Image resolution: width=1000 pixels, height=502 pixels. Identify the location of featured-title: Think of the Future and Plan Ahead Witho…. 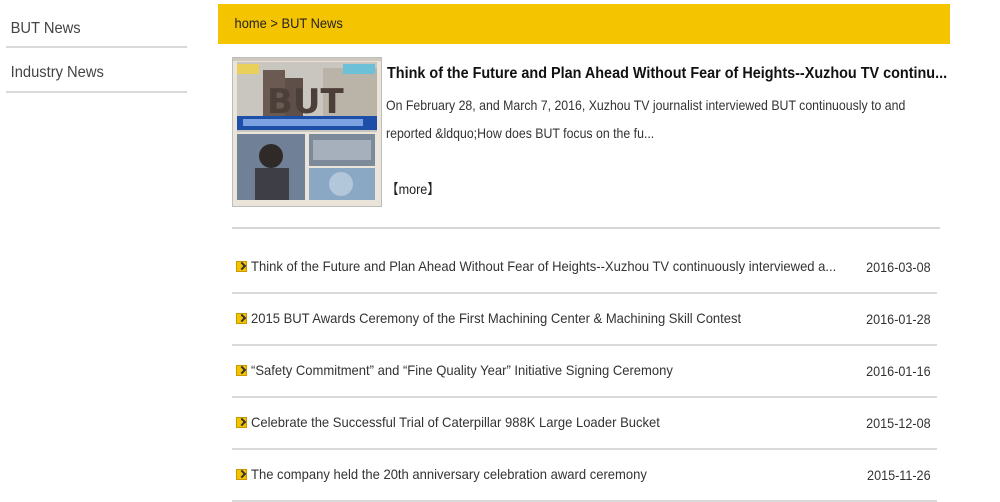
(667, 74).